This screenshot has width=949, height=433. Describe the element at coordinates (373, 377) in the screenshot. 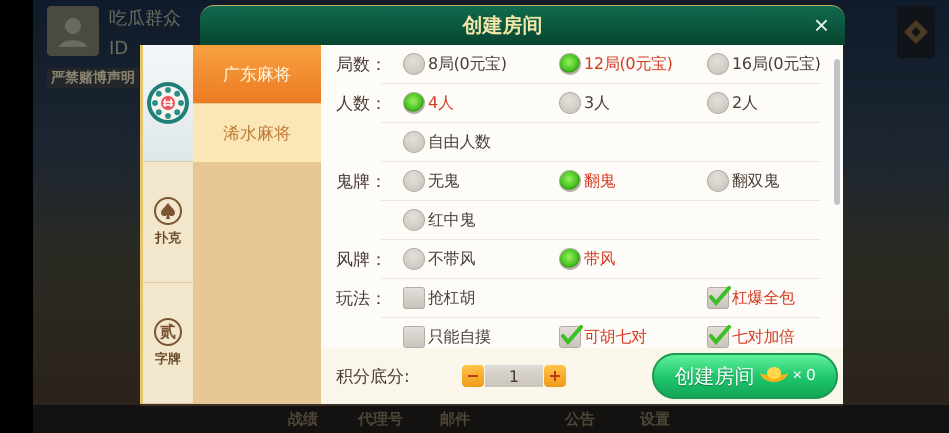

I see `score-label: 积分底分:` at that location.